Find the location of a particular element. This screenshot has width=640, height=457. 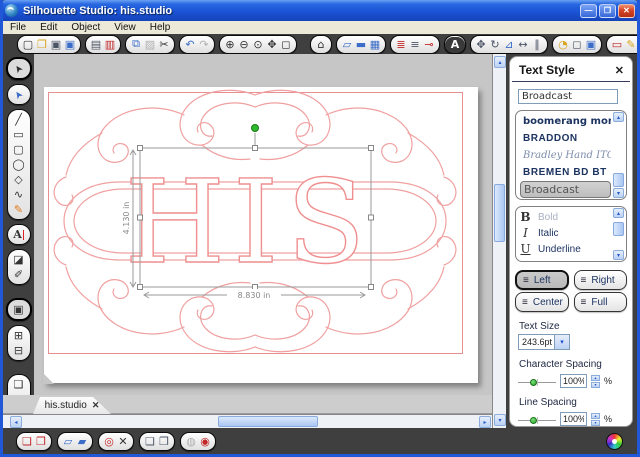

style-italic: I Italic is located at coordinates (565, 233).